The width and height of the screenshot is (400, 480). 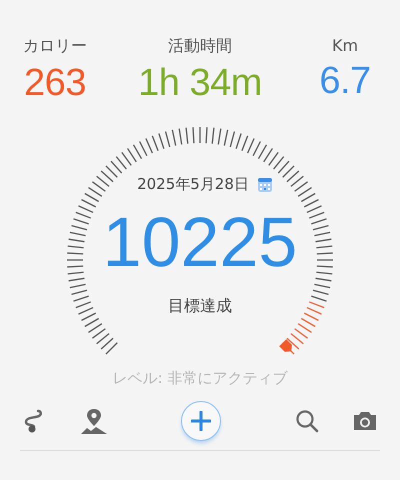 What do you see at coordinates (55, 46) in the screenshot?
I see `stat-label: カロリー` at bounding box center [55, 46].